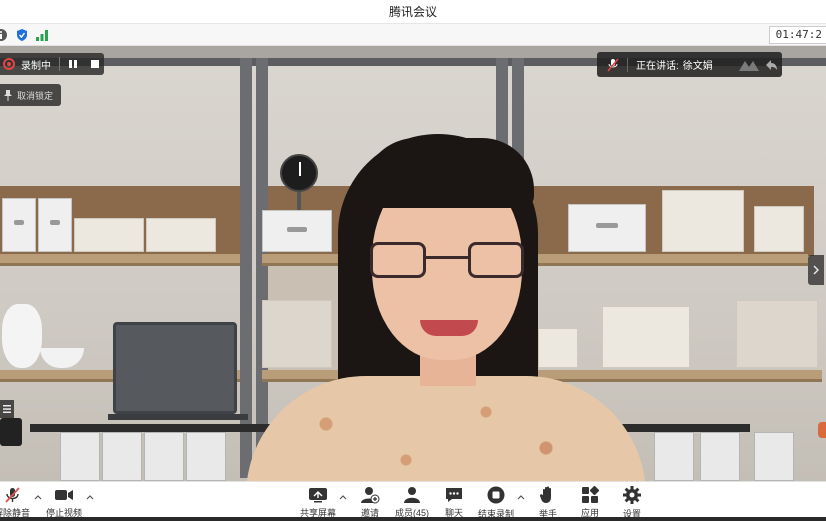 The height and width of the screenshot is (521, 826). Describe the element at coordinates (370, 494) in the screenshot. I see `invite-icon` at that location.